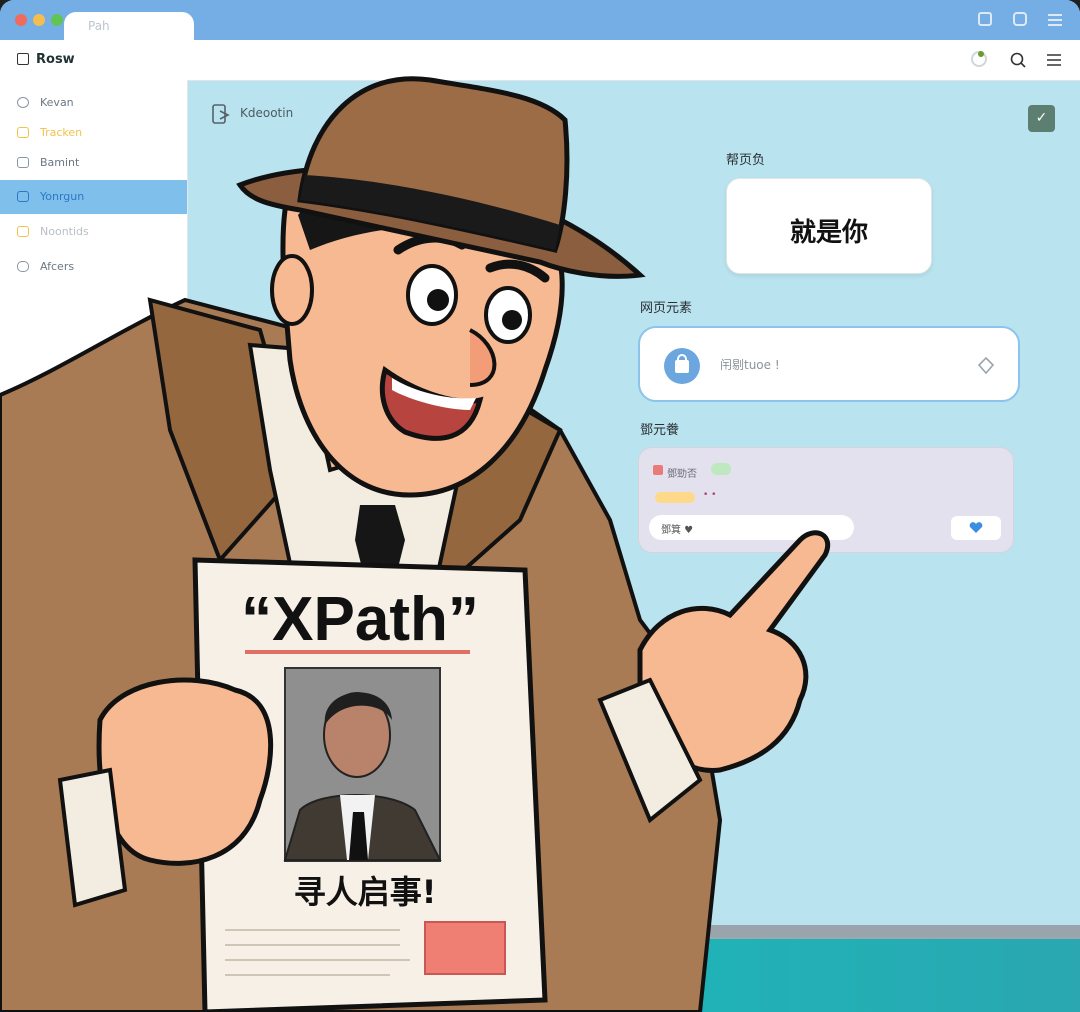 The width and height of the screenshot is (1080, 1012). Describe the element at coordinates (365, 892) in the screenshot. I see `poster-caption: 寻人启事!` at that location.